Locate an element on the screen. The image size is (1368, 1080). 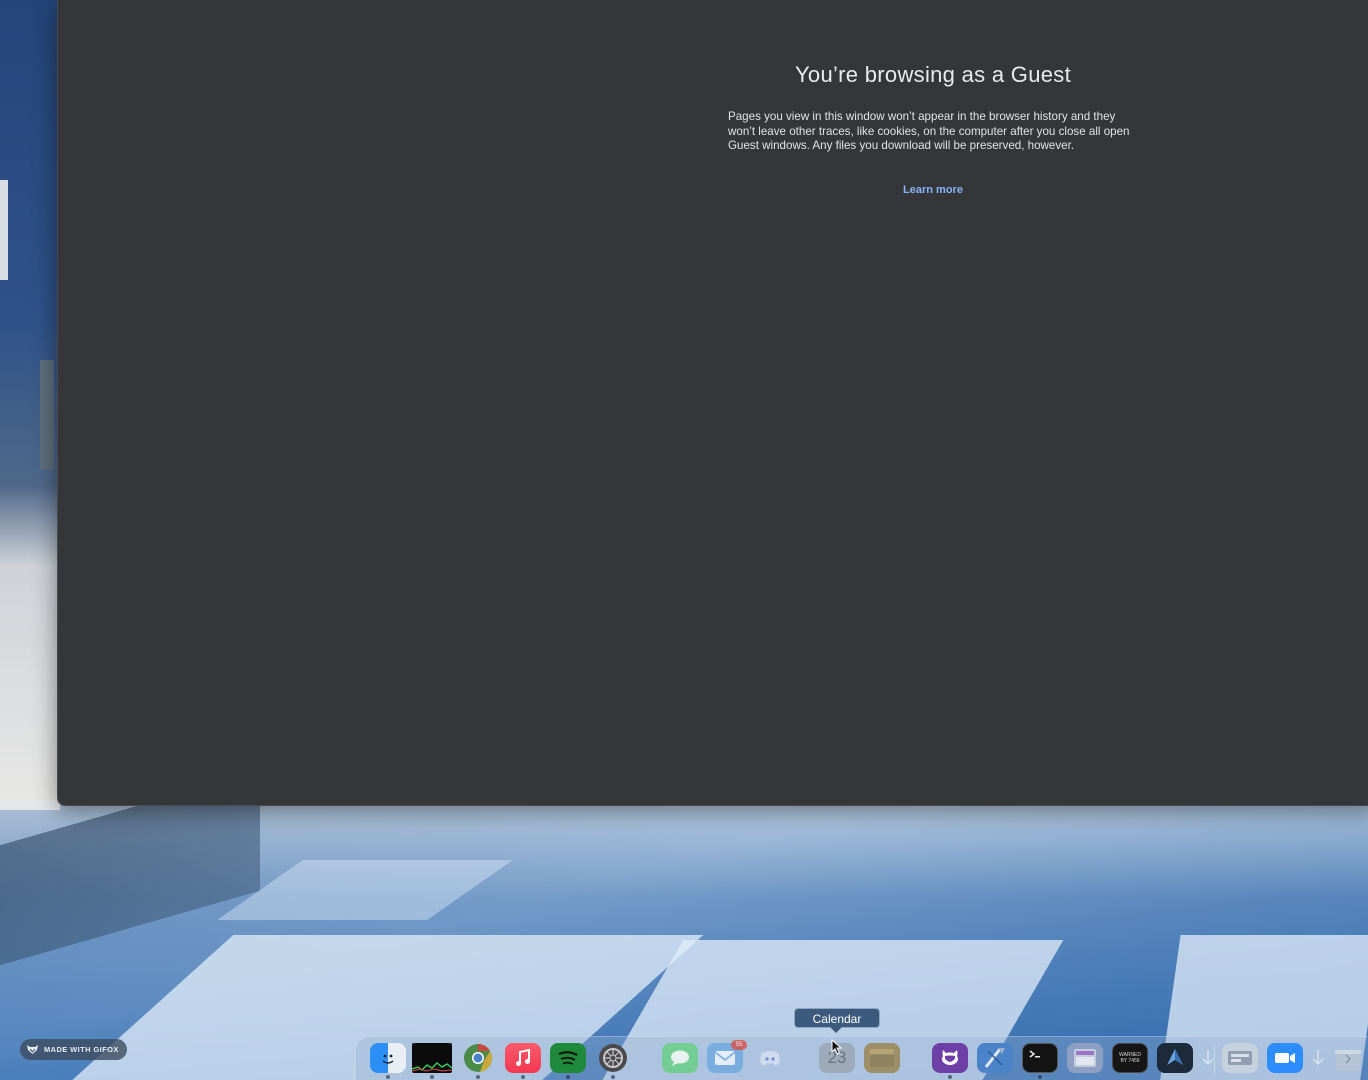
dock-tooltip: Calendar is located at coordinates (837, 1018).